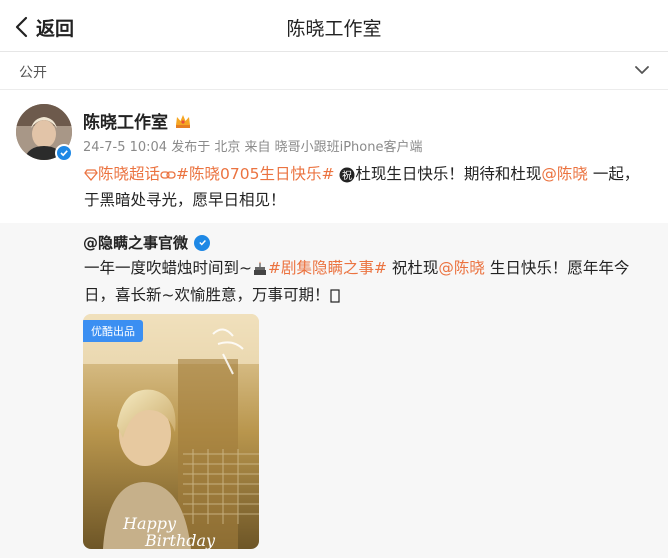 This screenshot has width=668, height=558. Describe the element at coordinates (183, 121) in the screenshot. I see `crown-badge-icon` at that location.